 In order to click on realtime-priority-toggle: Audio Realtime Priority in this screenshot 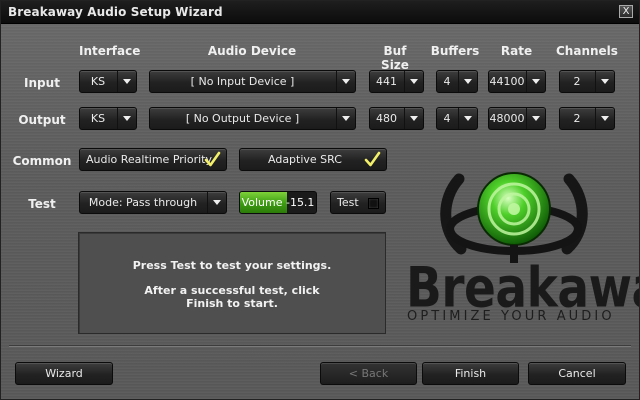, I will do `click(153, 159)`.